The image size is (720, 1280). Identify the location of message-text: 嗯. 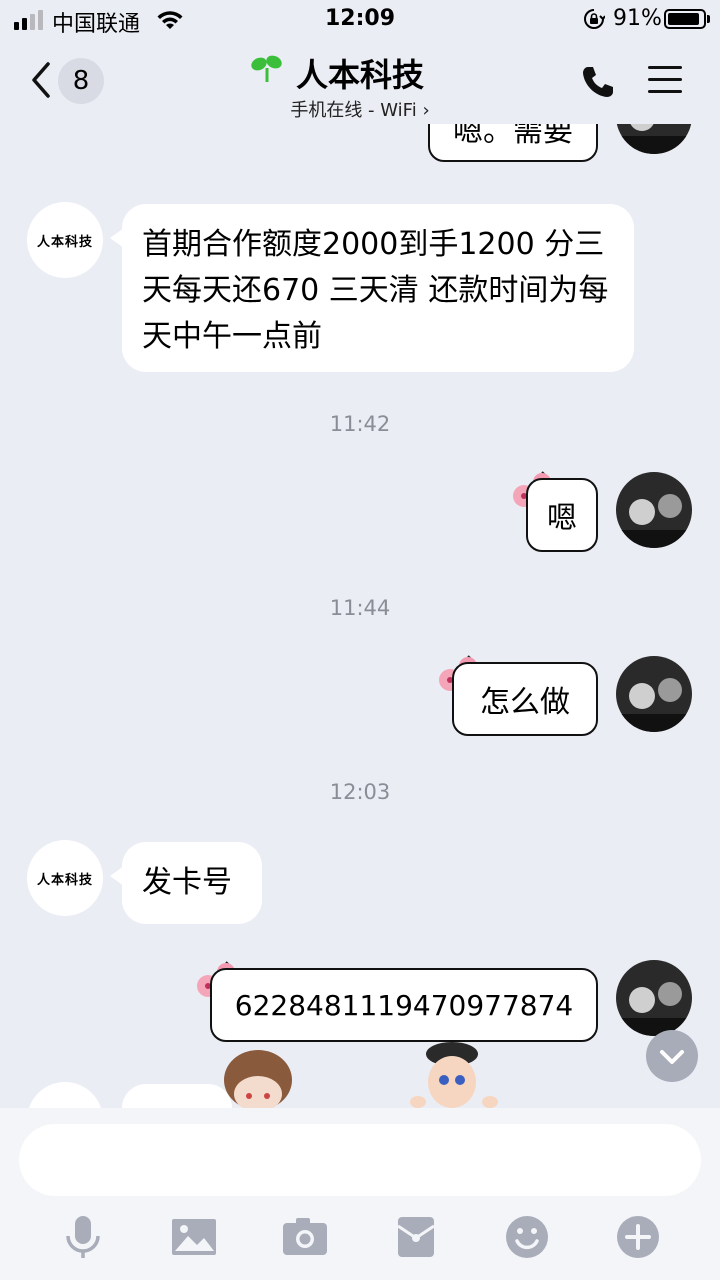
(562, 518).